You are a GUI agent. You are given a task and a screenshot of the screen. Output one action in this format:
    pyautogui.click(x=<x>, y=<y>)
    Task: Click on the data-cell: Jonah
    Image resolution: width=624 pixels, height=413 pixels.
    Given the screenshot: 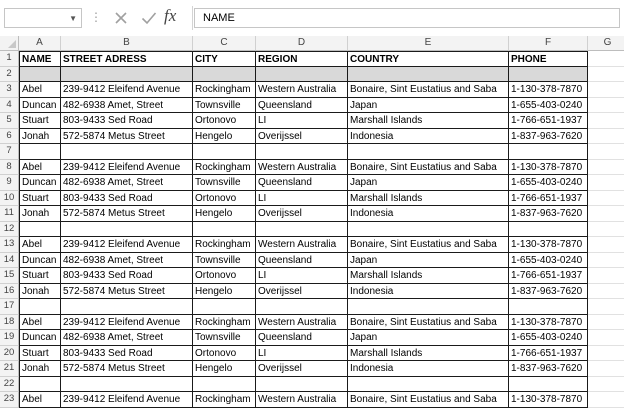 What is the action you would take?
    pyautogui.click(x=40, y=214)
    